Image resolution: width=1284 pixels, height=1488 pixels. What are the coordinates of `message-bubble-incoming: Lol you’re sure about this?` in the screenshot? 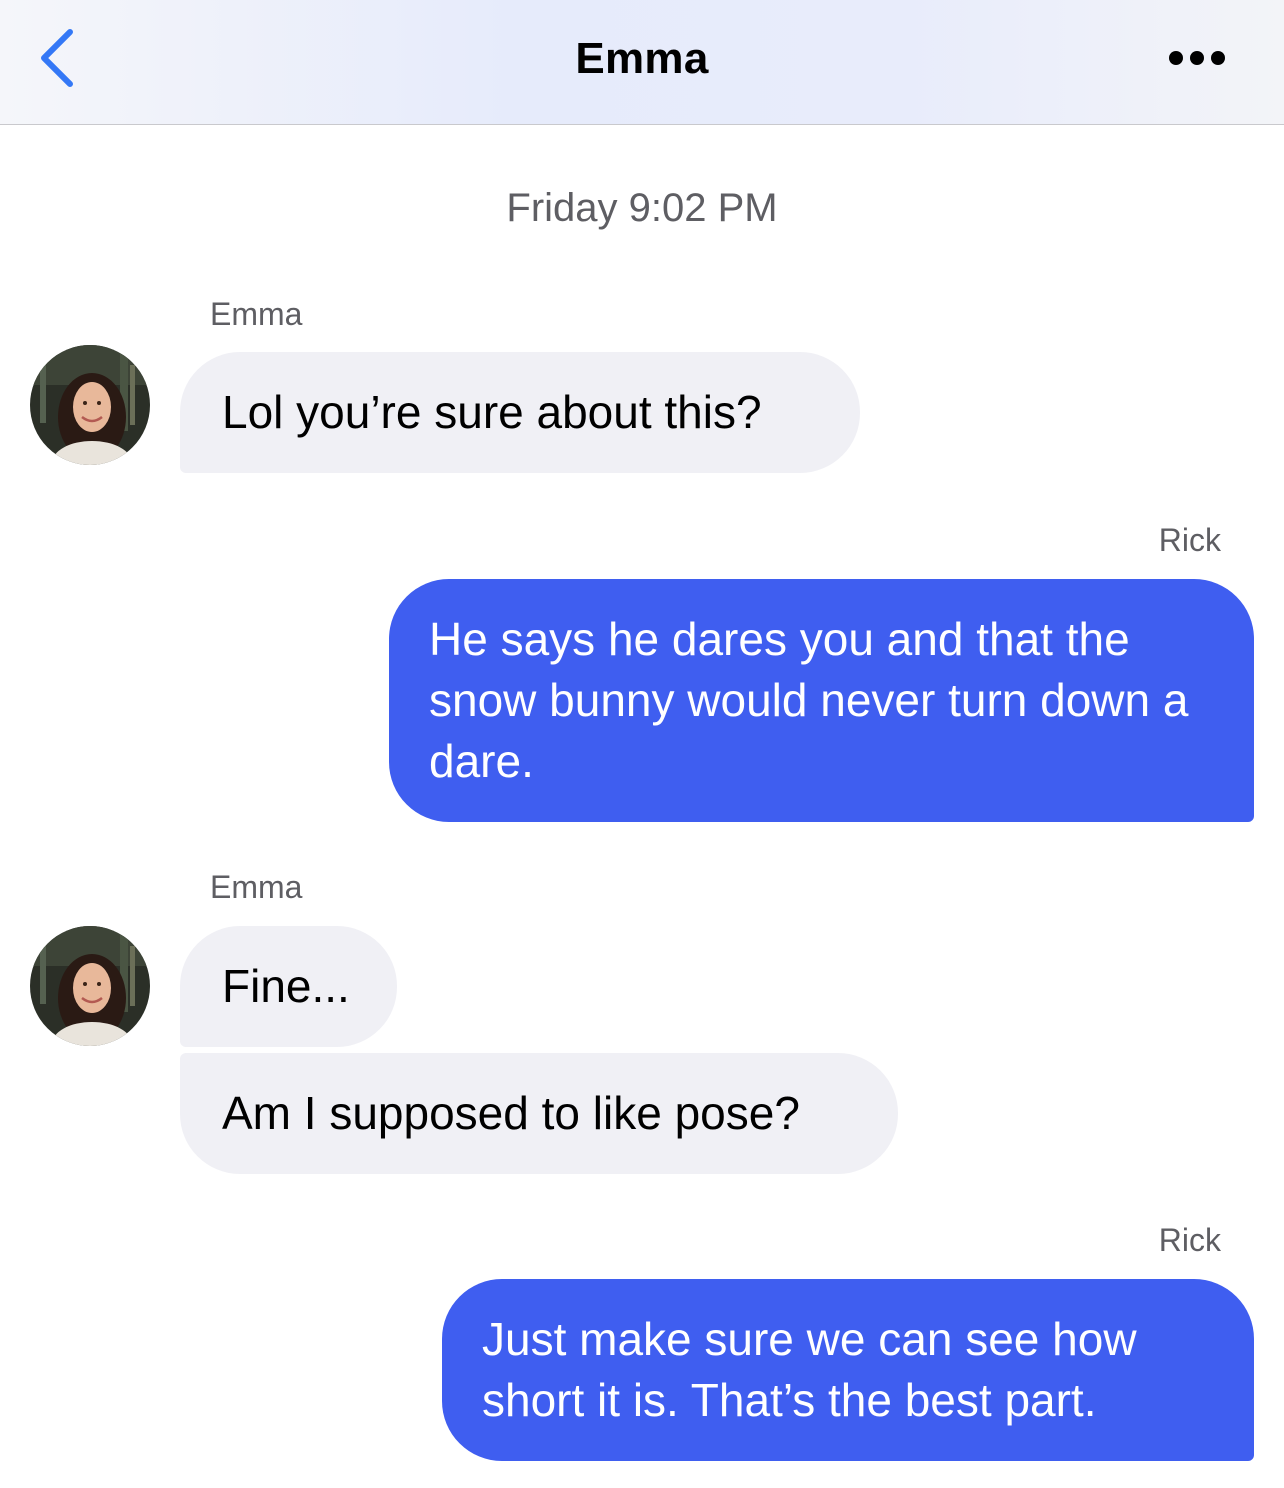 It's located at (520, 412).